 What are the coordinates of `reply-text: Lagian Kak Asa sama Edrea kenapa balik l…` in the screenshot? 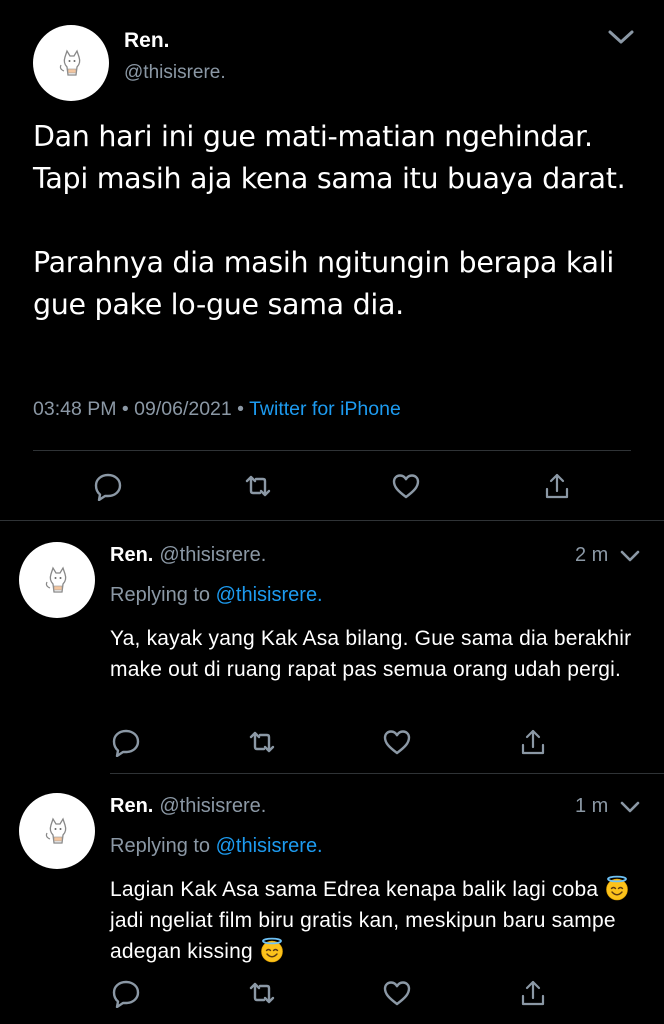 It's located at (380, 920).